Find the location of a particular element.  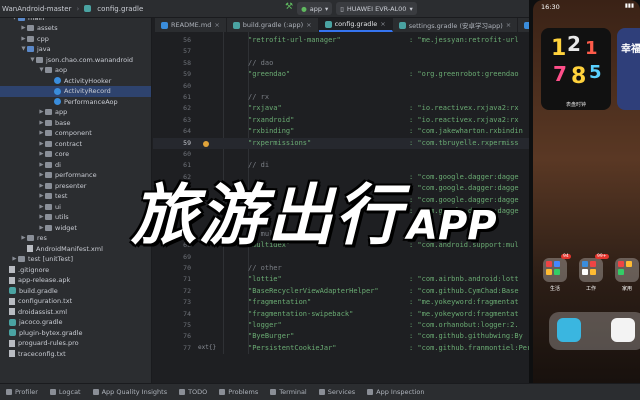

overlay-title-cn: 旅游出行 is located at coordinates (267, 215).